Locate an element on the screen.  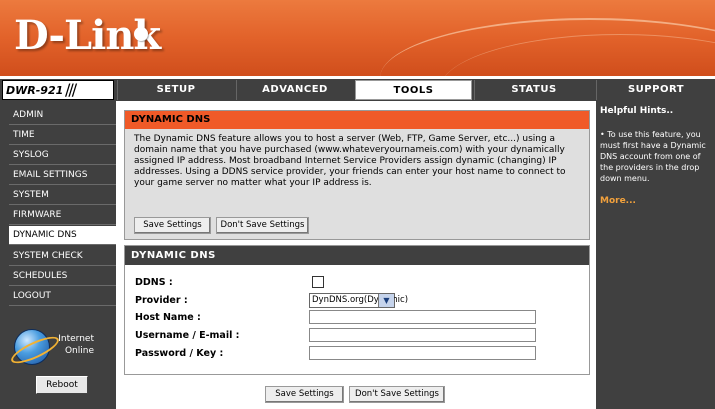
column-divider is located at coordinates (120, 255).